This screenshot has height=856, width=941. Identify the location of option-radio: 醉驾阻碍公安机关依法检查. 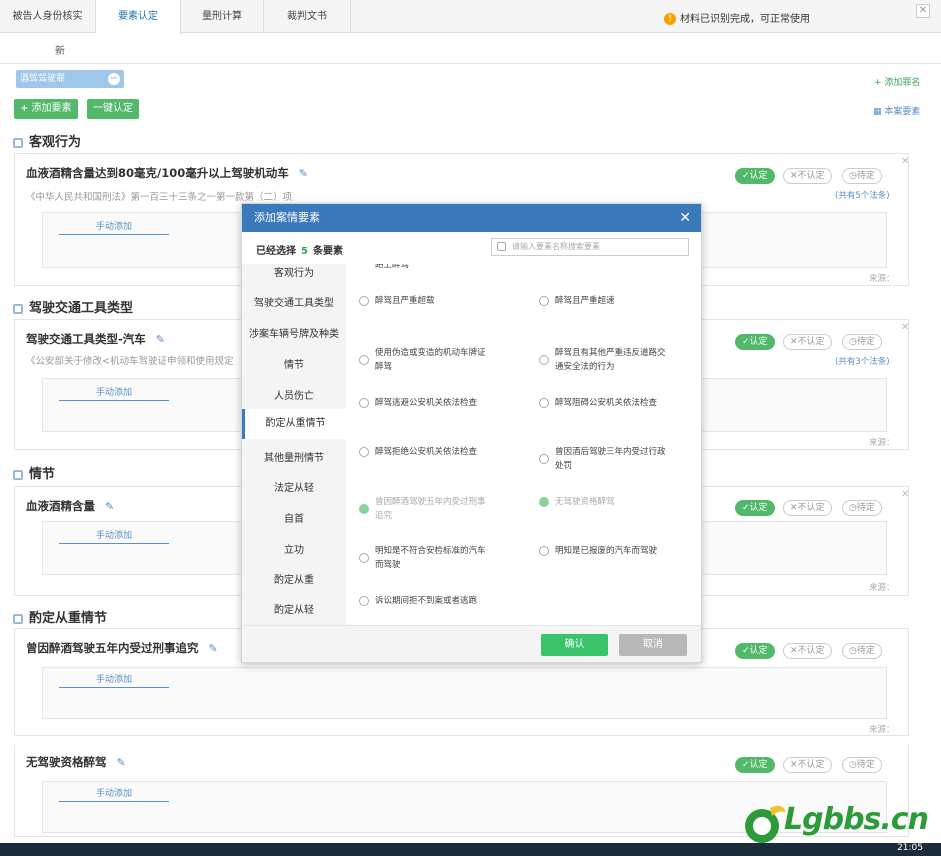
(604, 403).